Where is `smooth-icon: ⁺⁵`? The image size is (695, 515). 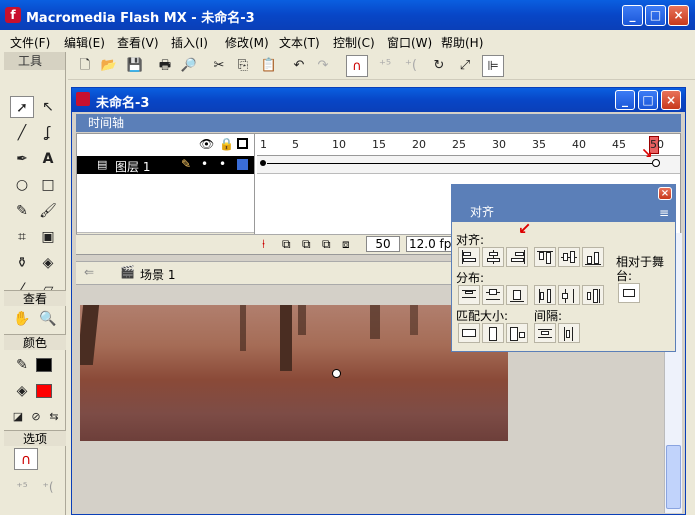 smooth-icon: ⁺⁵ is located at coordinates (22, 487).